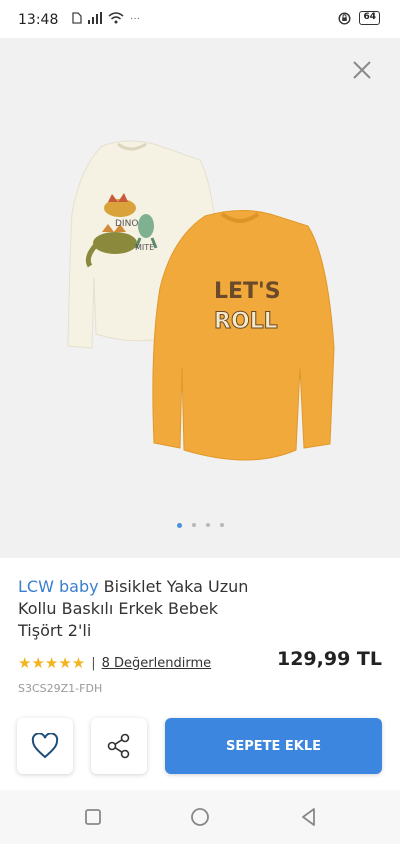  Describe the element at coordinates (200, 19) in the screenshot. I see `status-bar: 13:48 ··· 64` at that location.